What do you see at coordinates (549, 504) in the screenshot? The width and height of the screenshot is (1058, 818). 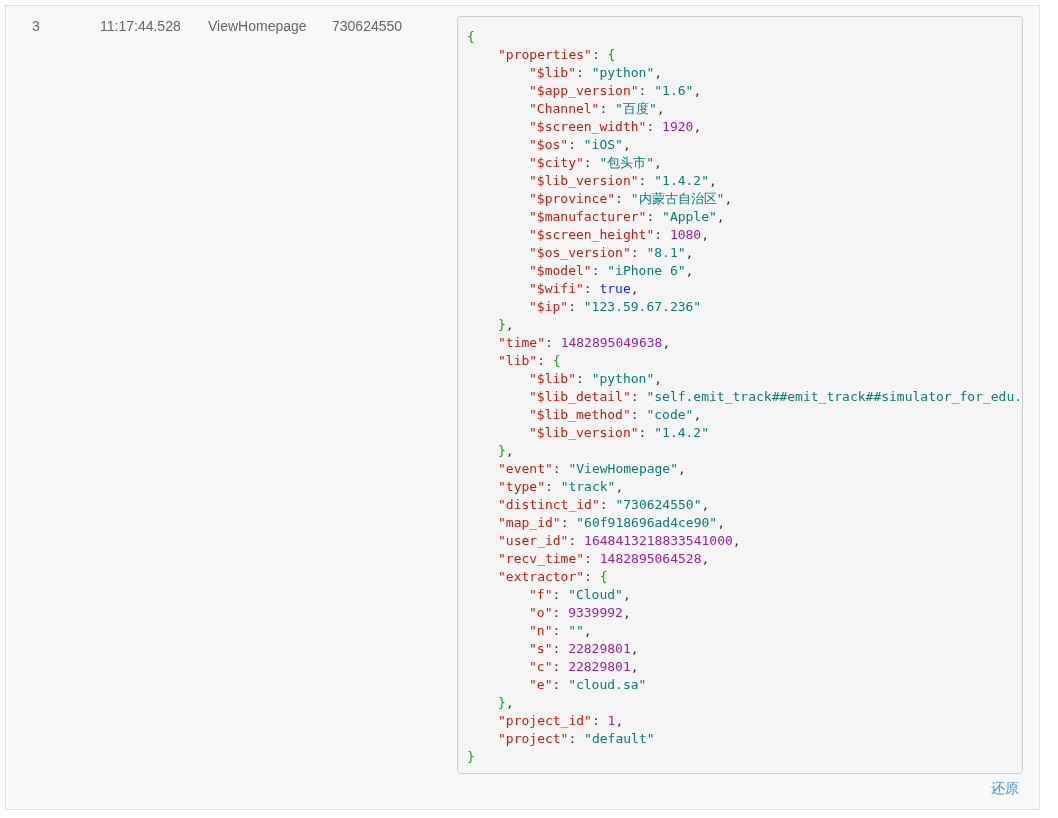 I see `json-key: "distinct_id"` at bounding box center [549, 504].